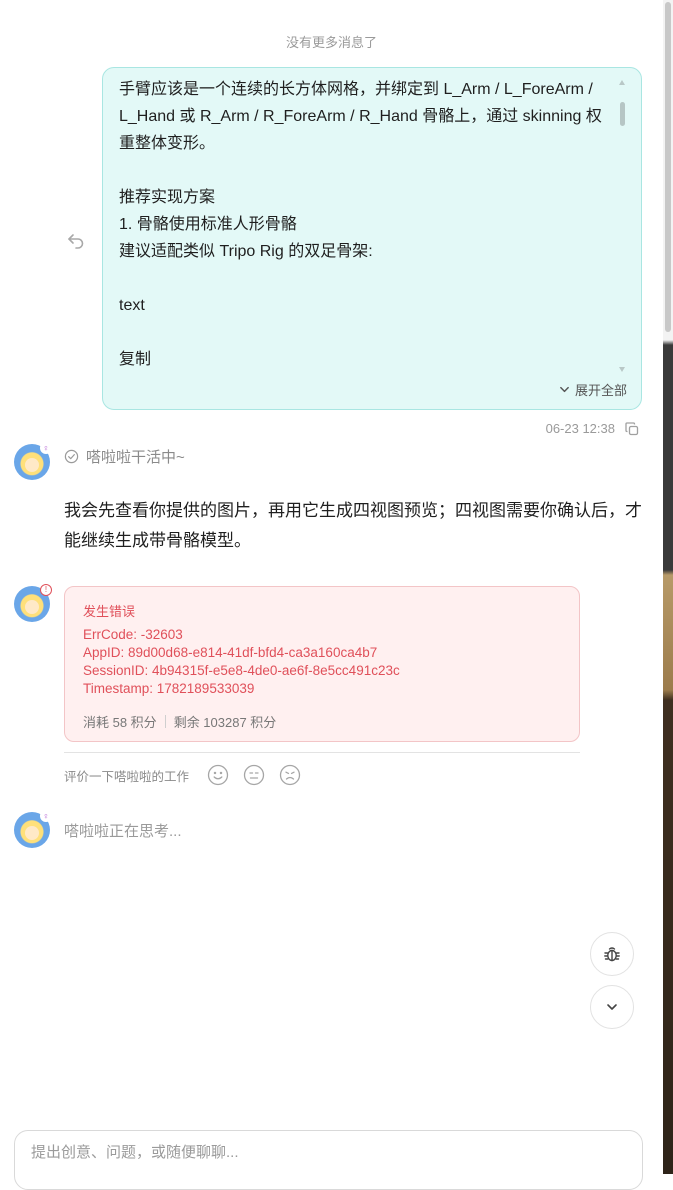 The image size is (673, 1190). Describe the element at coordinates (76, 240) in the screenshot. I see `reply-icon` at that location.